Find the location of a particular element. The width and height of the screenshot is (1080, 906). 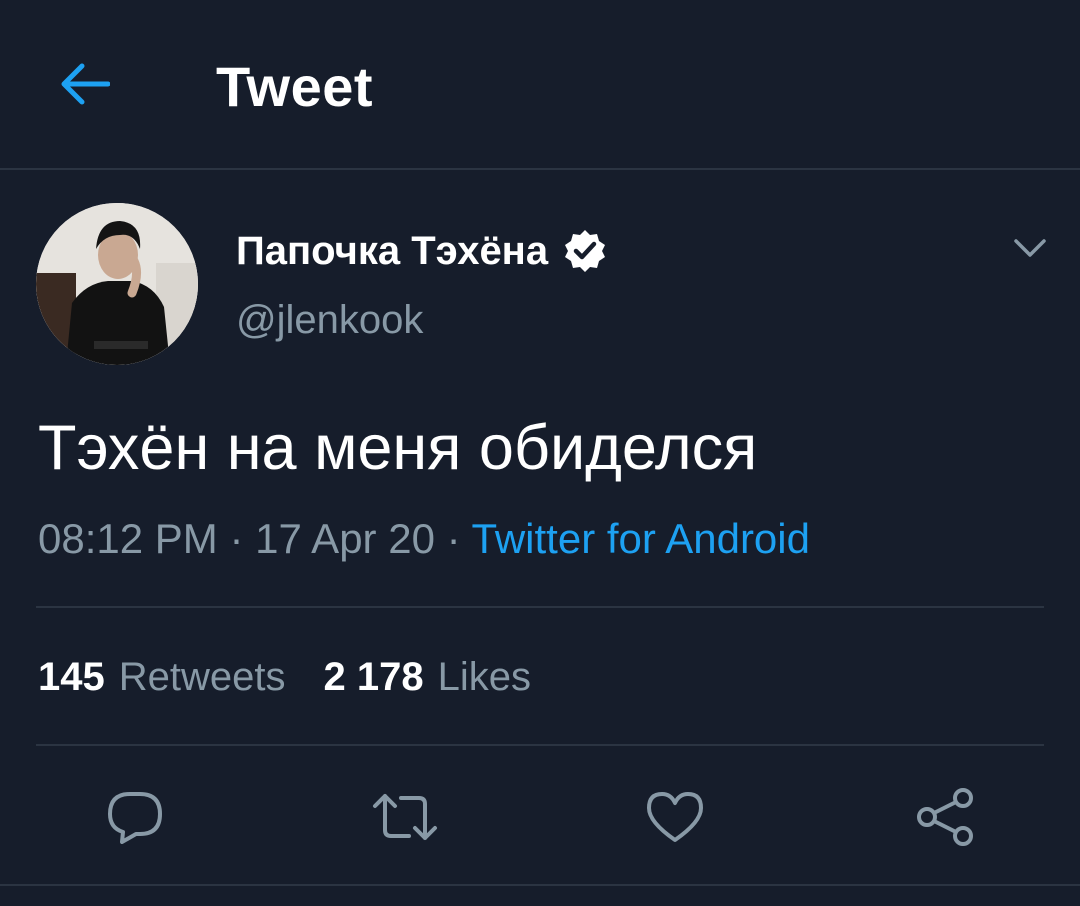

avatar is located at coordinates (117, 284).